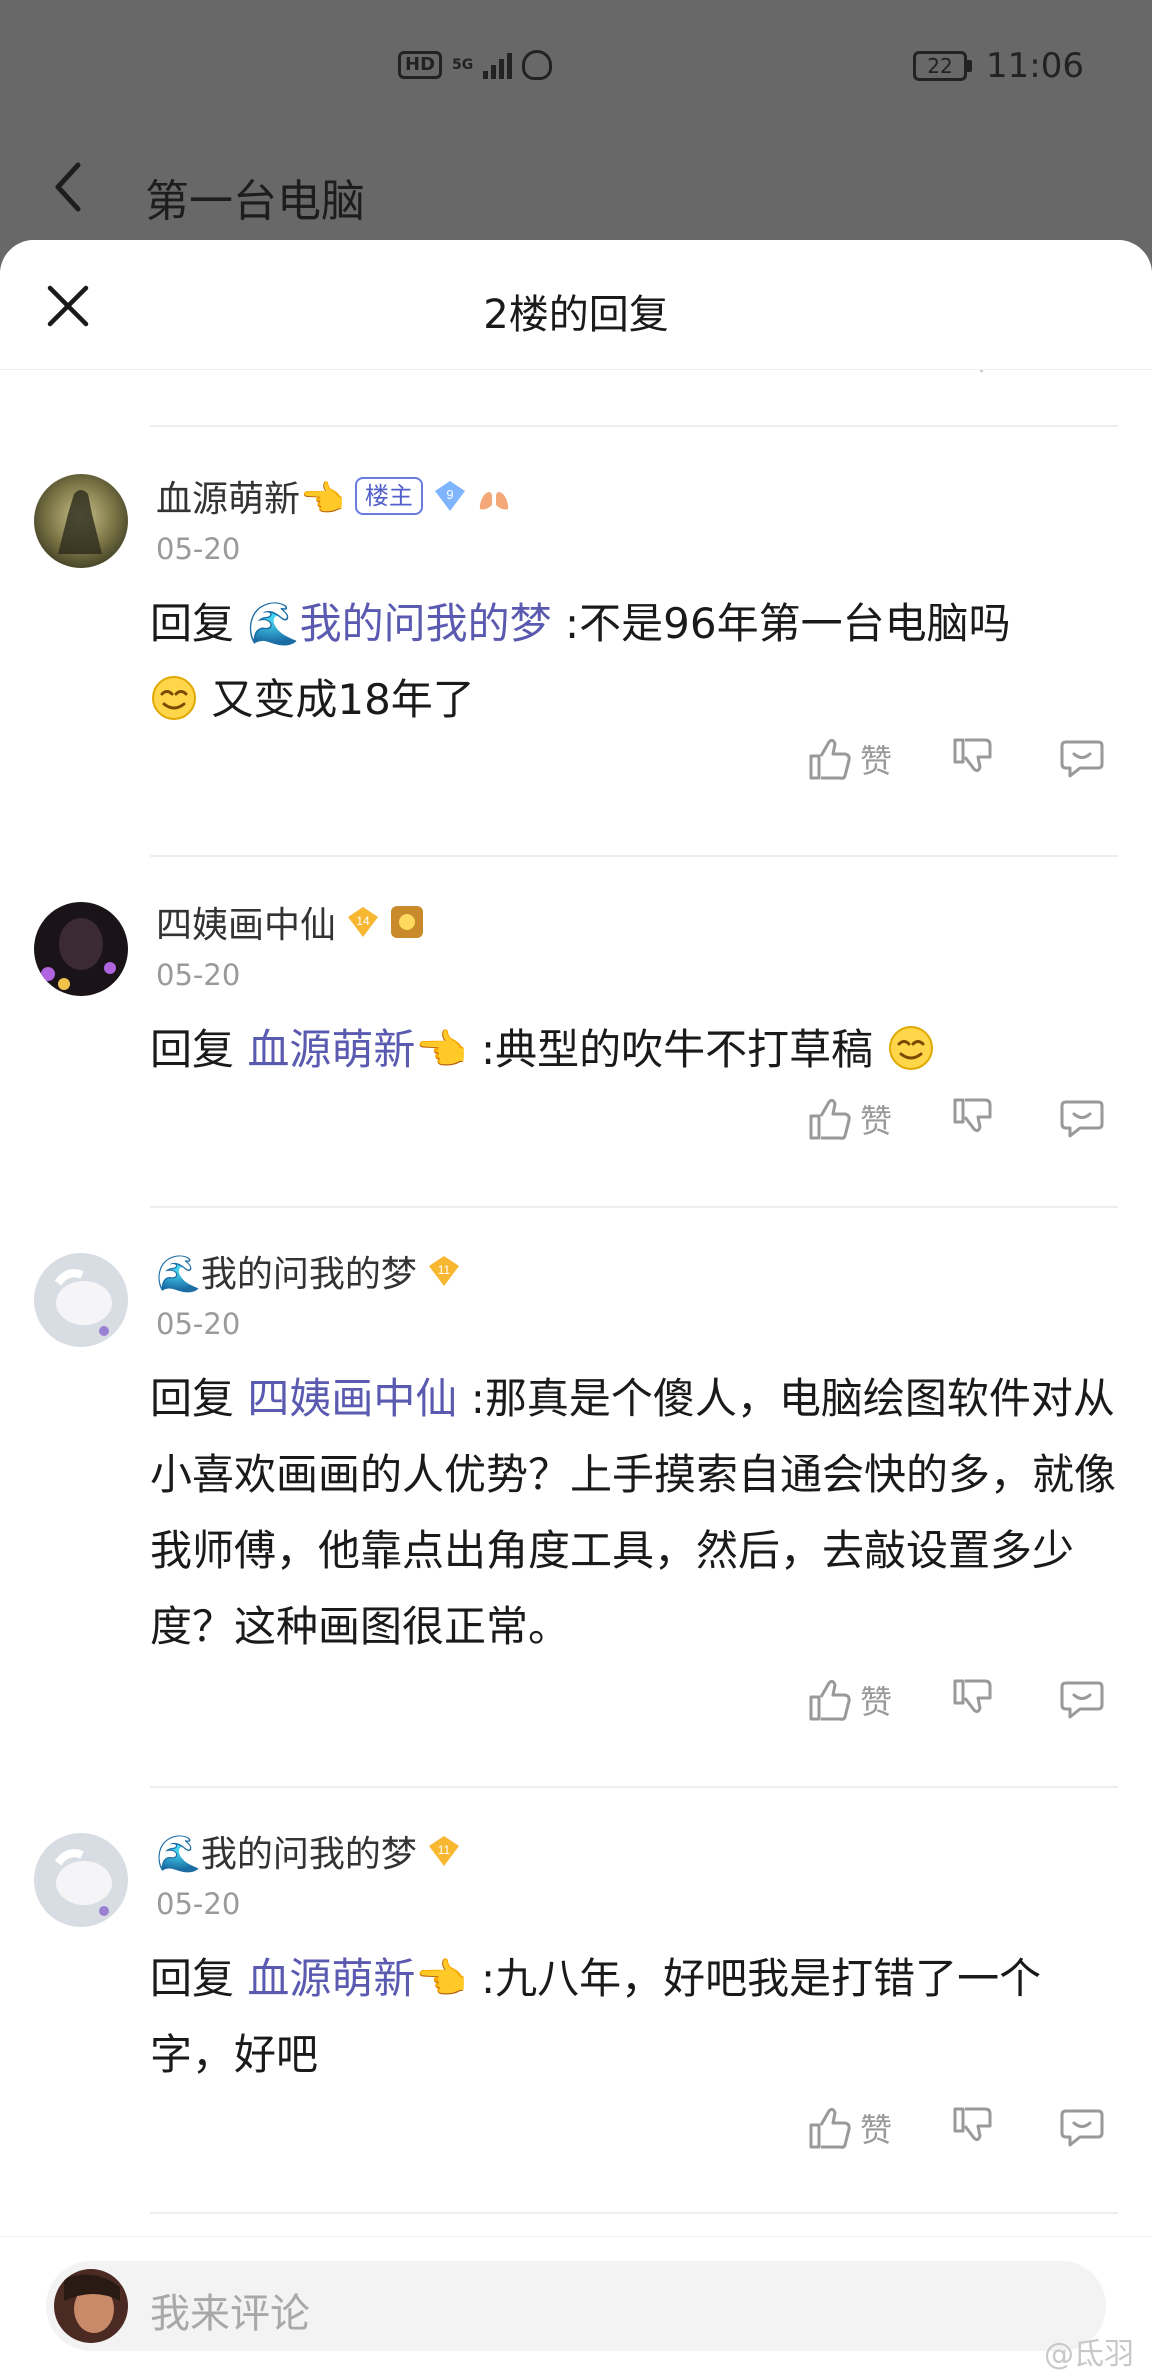 This screenshot has height=2376, width=1152. I want to click on input-placeholder: 我来评论, so click(230, 2314).